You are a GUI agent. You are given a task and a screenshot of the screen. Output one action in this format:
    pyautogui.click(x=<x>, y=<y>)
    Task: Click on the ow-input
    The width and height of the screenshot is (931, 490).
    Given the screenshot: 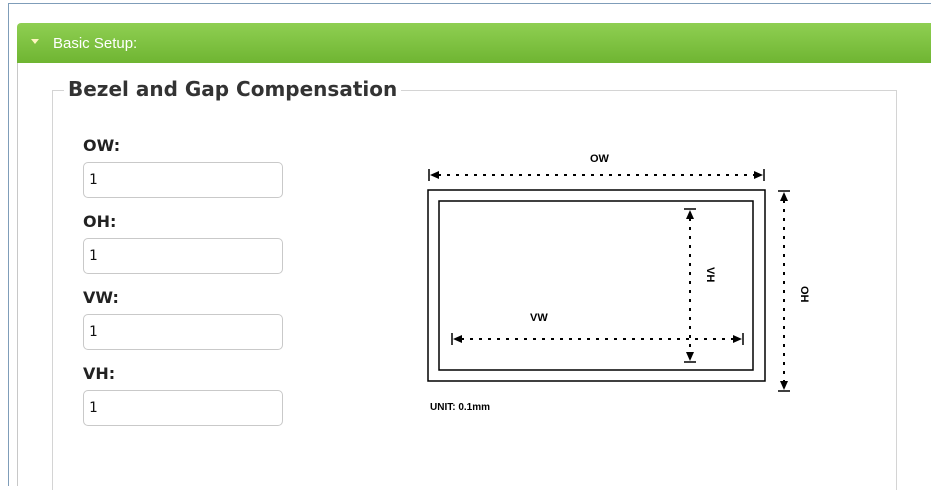 What is the action you would take?
    pyautogui.click(x=183, y=180)
    